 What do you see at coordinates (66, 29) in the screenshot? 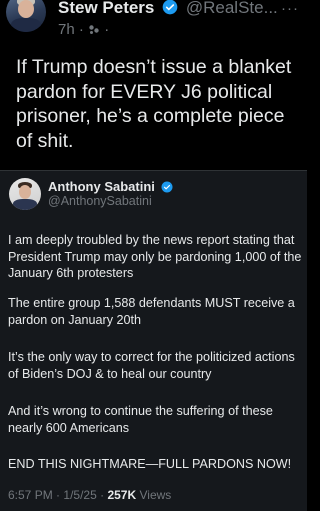
I see `post-time: 7h` at bounding box center [66, 29].